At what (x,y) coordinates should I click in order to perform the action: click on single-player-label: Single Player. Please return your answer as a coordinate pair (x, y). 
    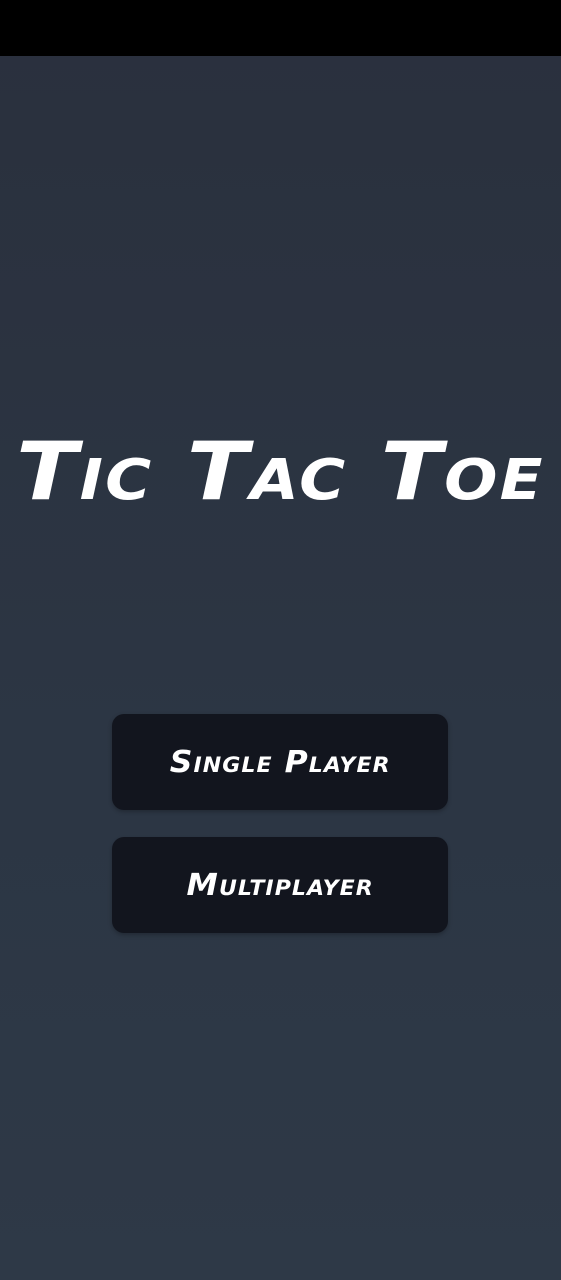
    Looking at the image, I should click on (280, 762).